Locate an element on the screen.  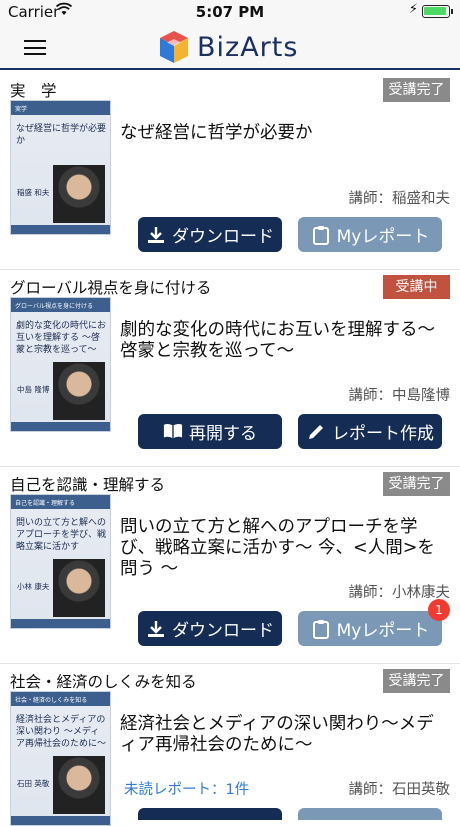
thumbnail-title: 劇的な変化の時代にお互いを理解する 〜啓蒙と宗教を巡って〜 is located at coordinates (61, 338).